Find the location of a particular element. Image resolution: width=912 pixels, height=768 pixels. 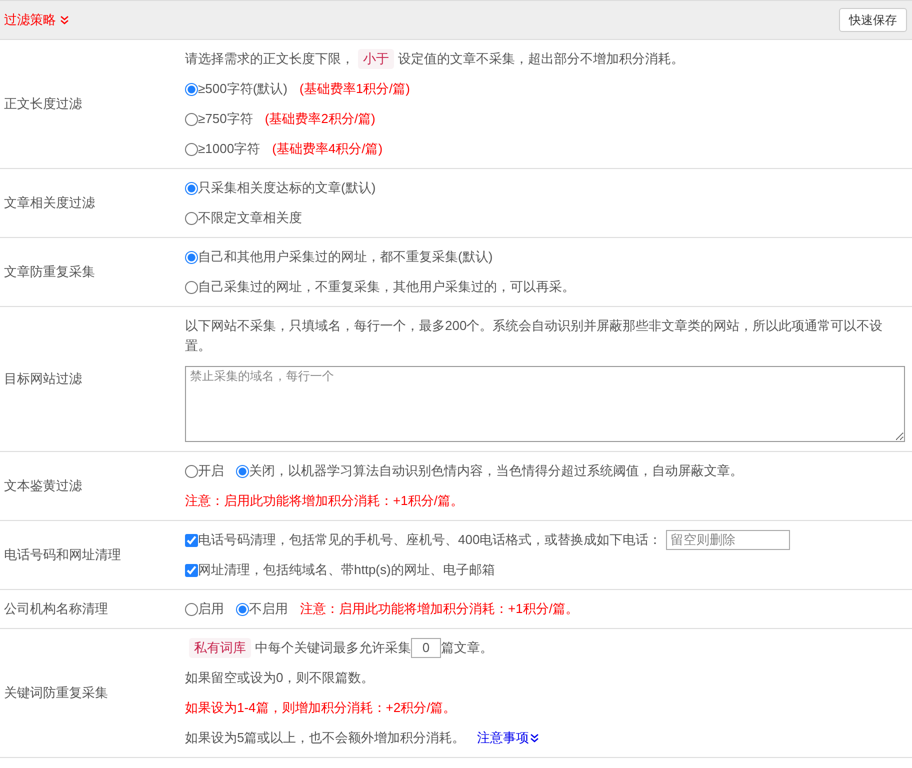

radio-option: 只采集相关度达标的文章(默认) is located at coordinates (280, 188).